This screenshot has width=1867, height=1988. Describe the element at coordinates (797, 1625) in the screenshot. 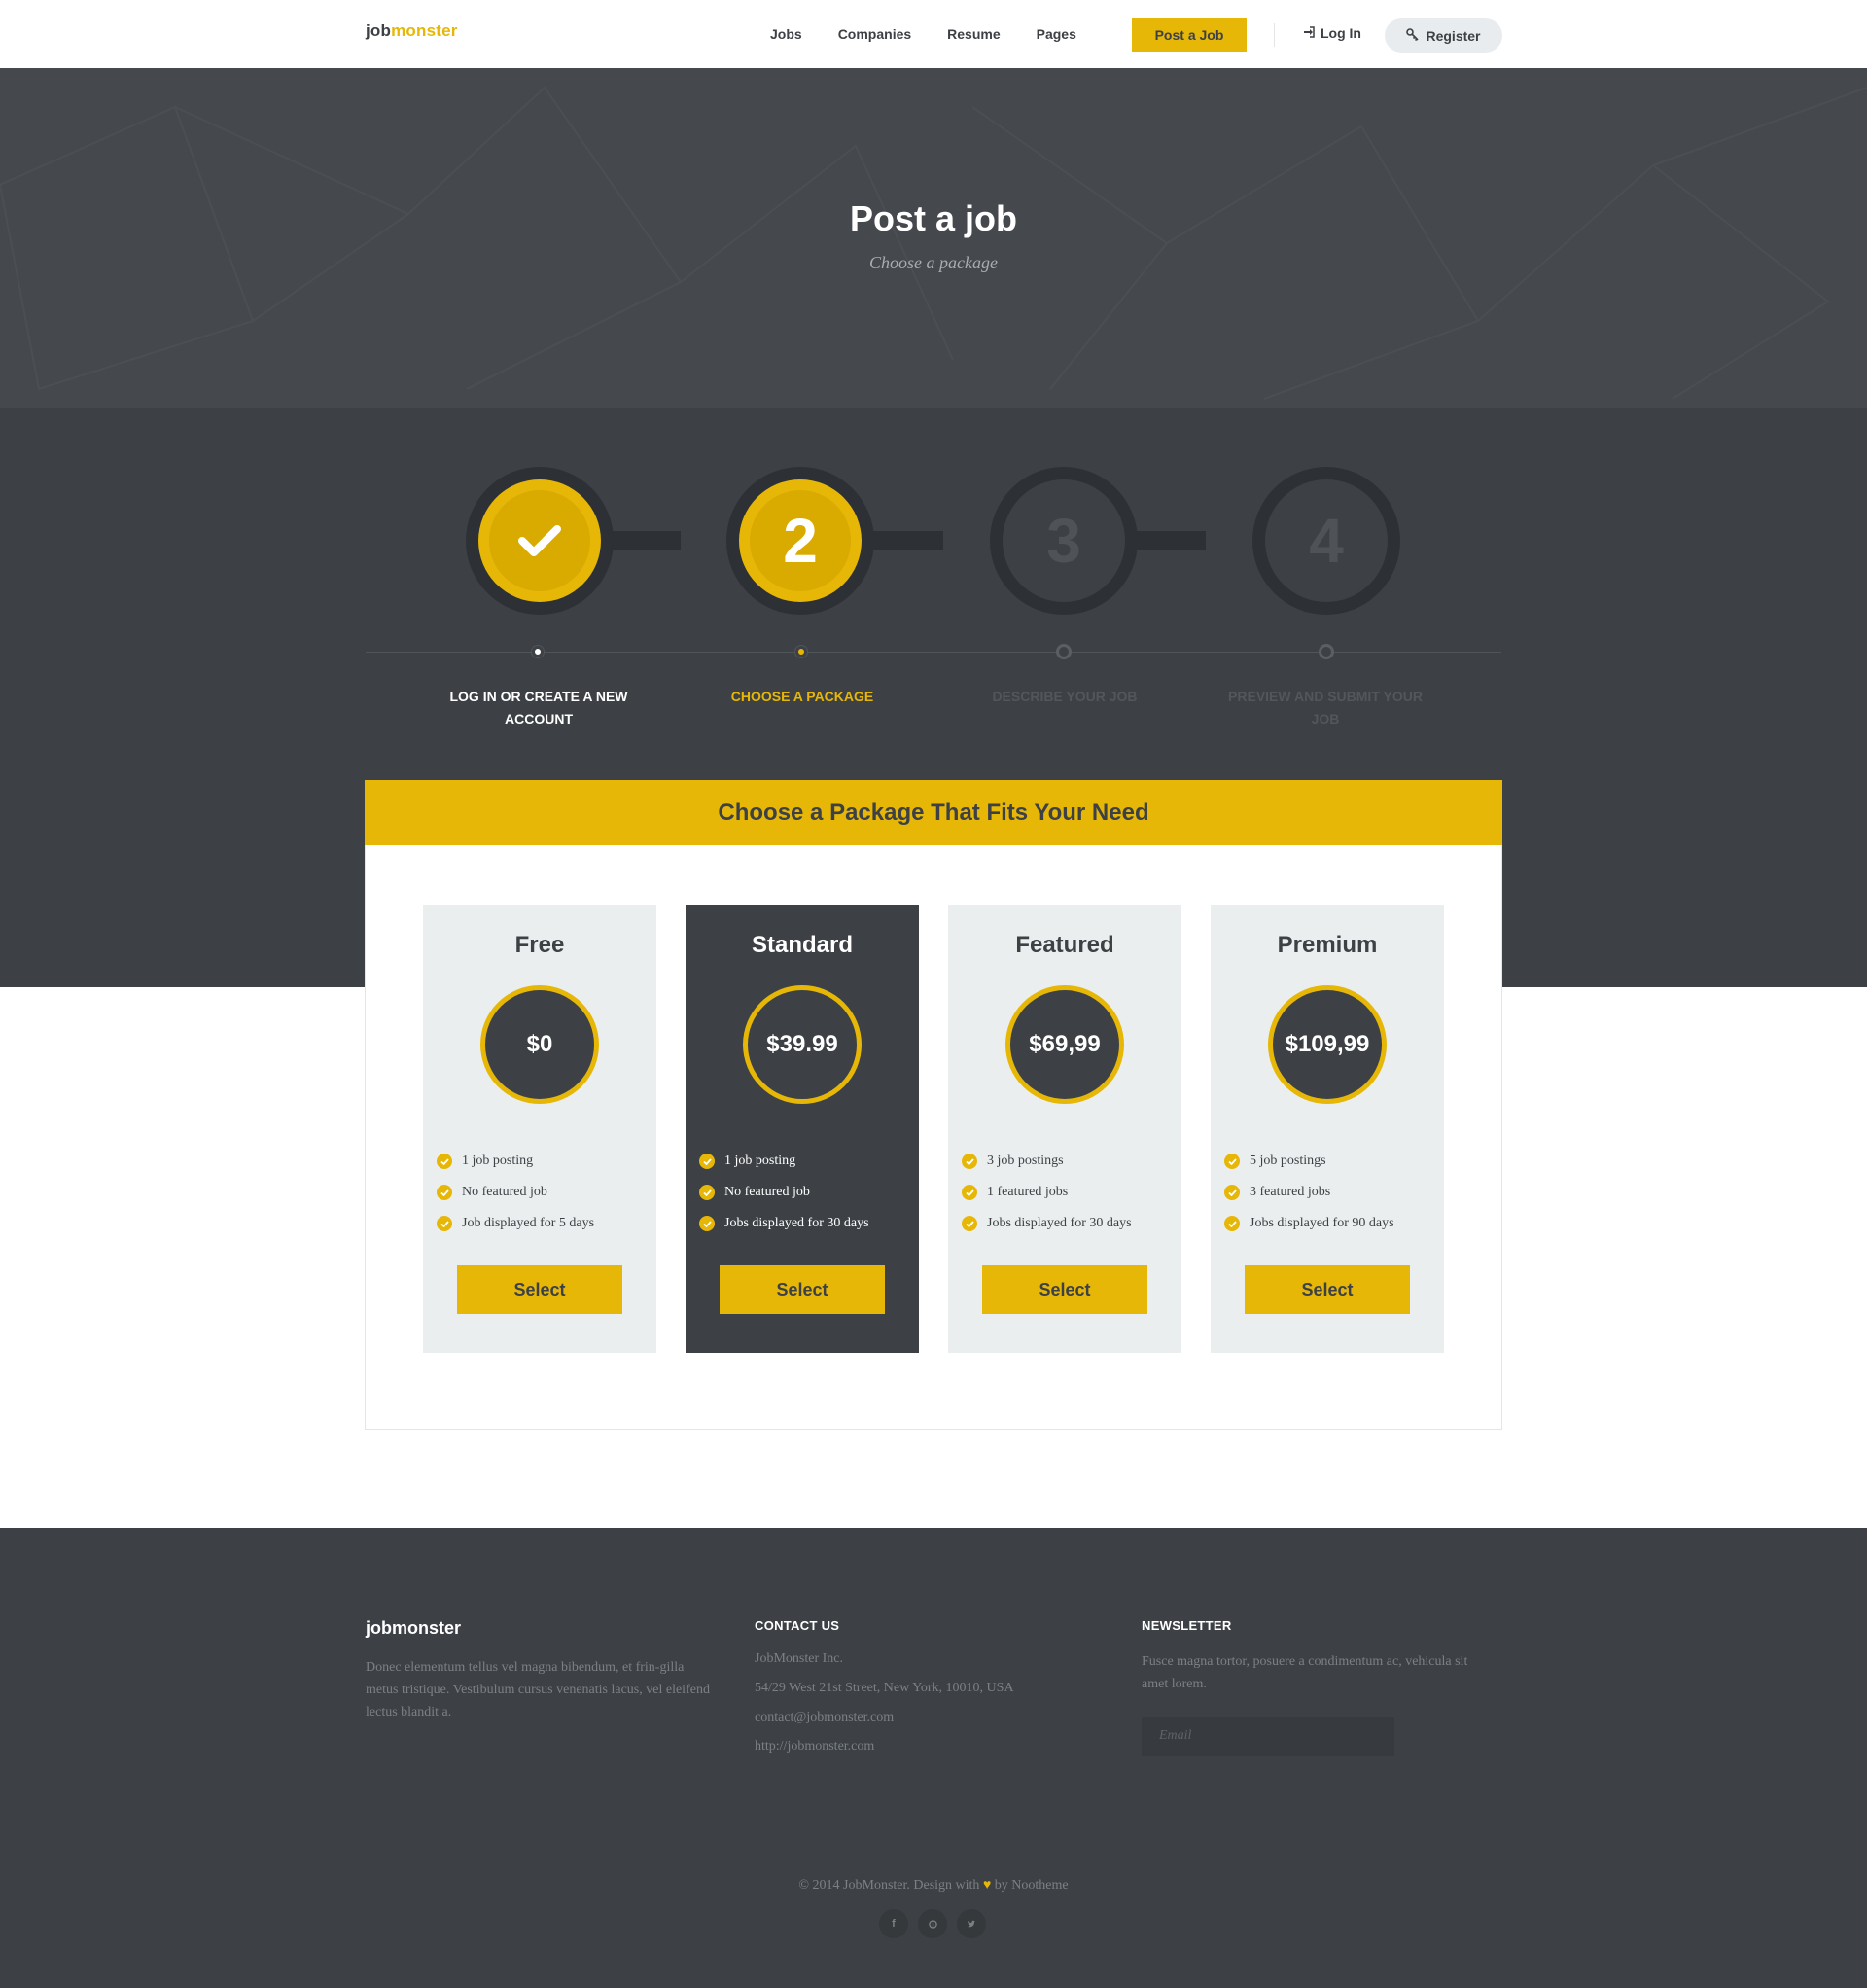

I see `footer-contact-heading: CONTACT US` at that location.